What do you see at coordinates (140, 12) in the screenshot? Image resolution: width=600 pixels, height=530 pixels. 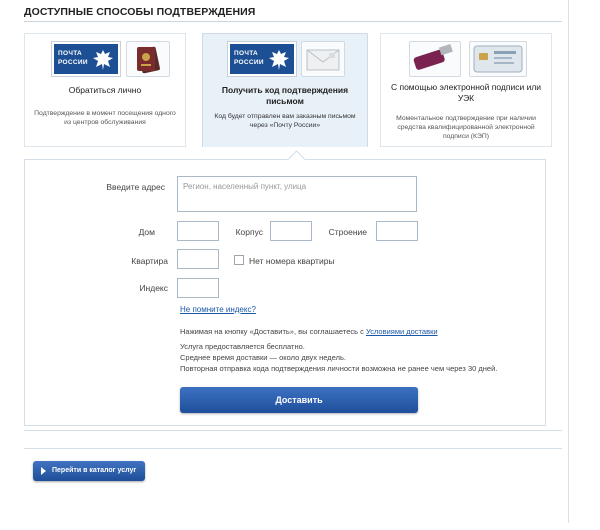 I see `section-title: ДОСТУПНЫЕ СПОСОБЫ ПОДТВЕРЖДЕНИЯ` at bounding box center [140, 12].